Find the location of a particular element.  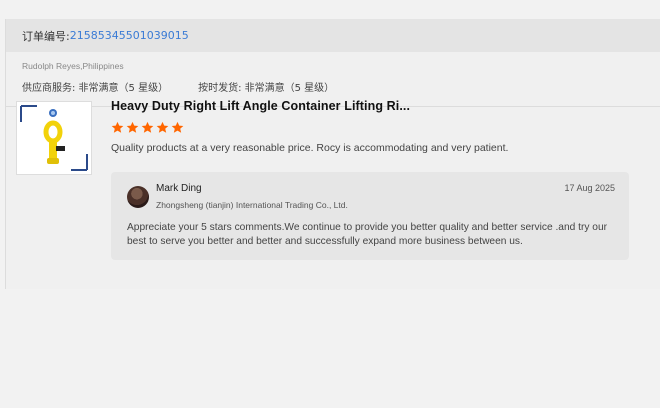

order-number-link: 21585345501039015 is located at coordinates (129, 35).